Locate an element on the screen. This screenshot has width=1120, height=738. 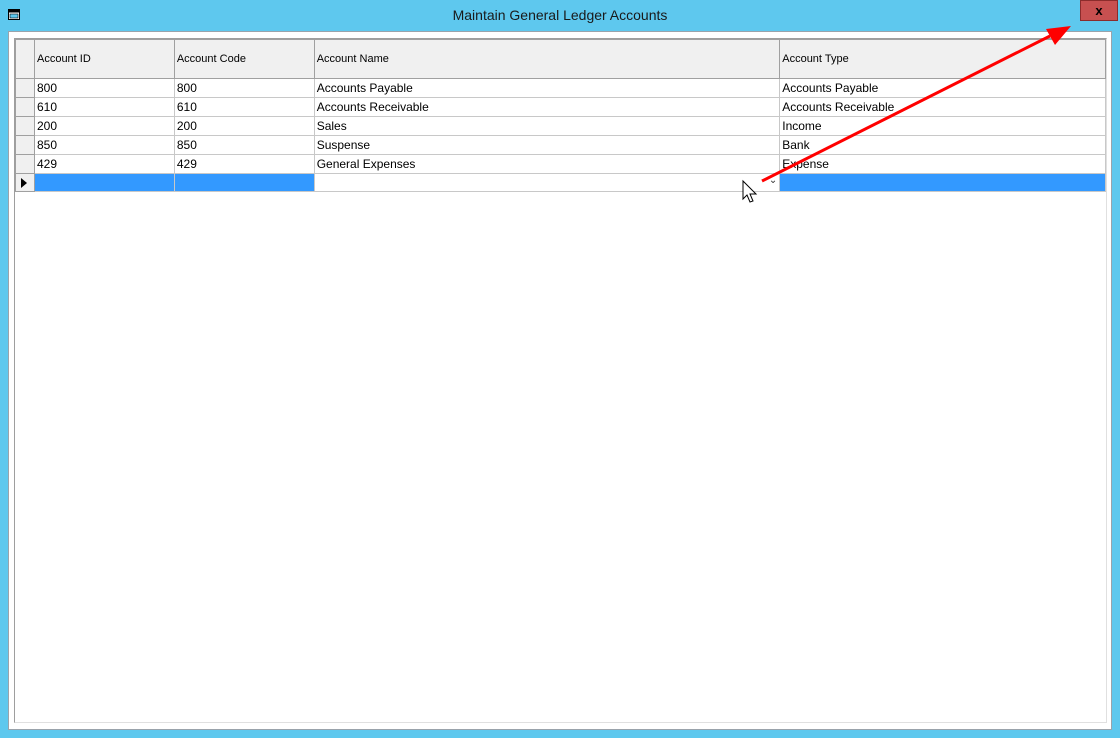
close-button: x is located at coordinates (1099, 10).